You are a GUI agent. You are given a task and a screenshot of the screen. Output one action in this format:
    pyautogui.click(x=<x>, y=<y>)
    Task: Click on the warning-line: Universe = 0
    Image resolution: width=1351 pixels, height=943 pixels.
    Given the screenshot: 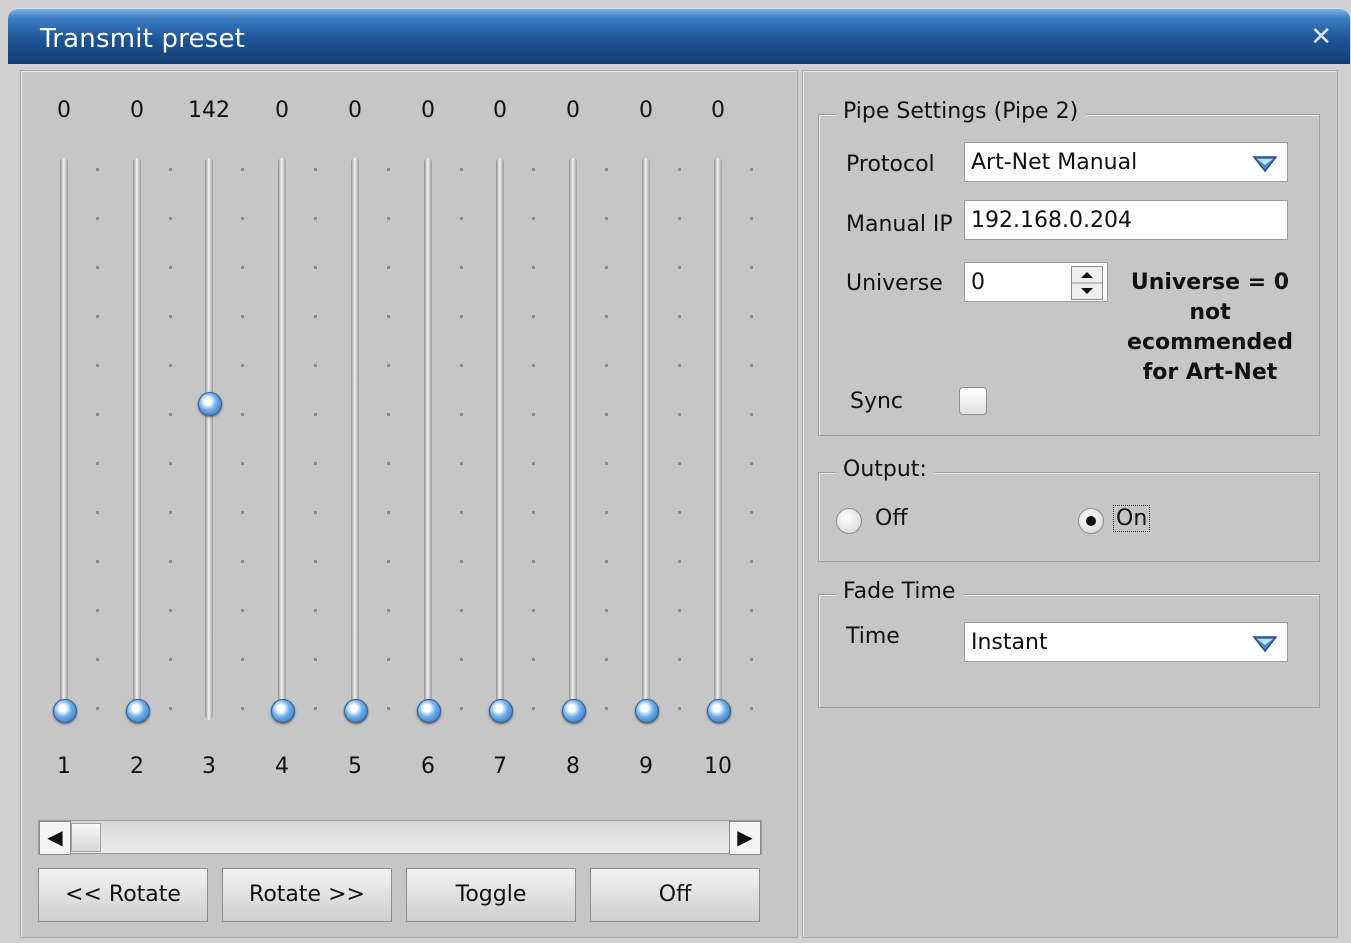 What is the action you would take?
    pyautogui.click(x=1210, y=282)
    